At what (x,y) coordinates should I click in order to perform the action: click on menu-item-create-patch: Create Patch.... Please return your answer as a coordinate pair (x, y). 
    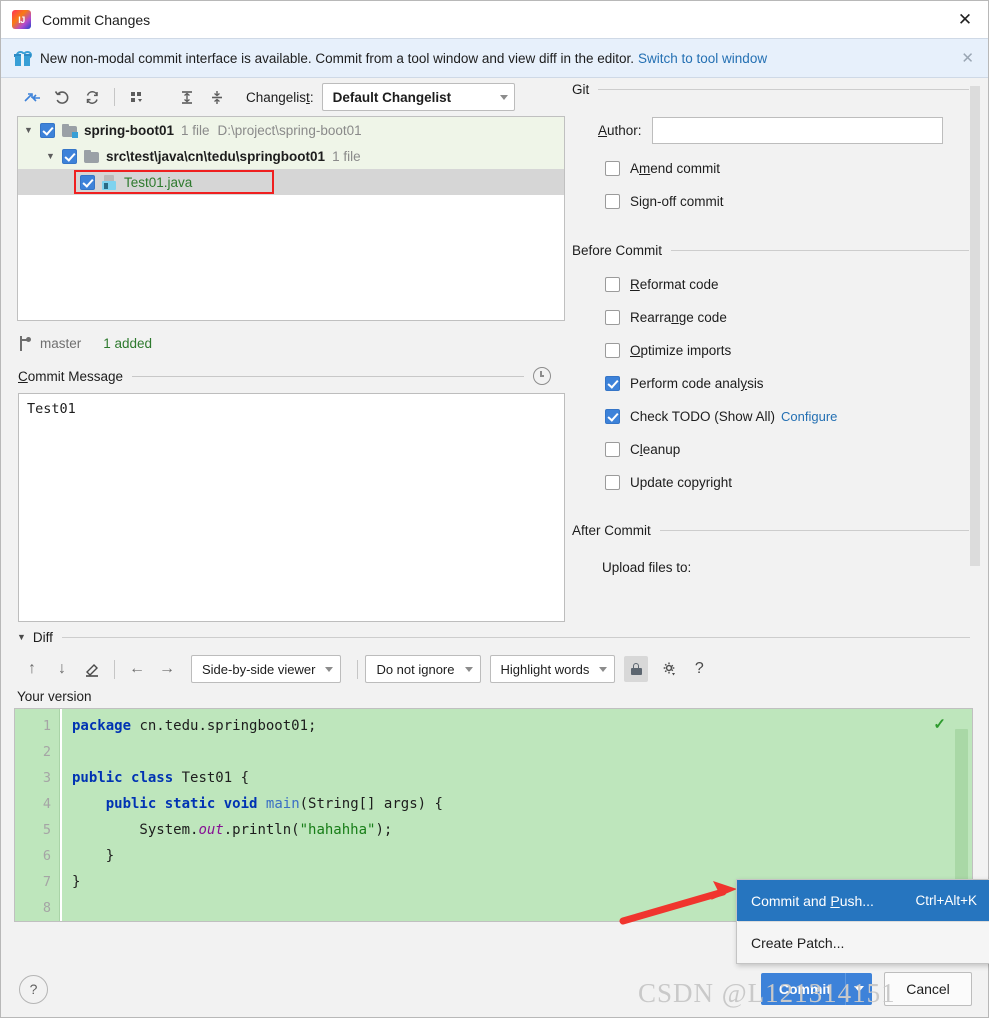
    Looking at the image, I should click on (863, 942).